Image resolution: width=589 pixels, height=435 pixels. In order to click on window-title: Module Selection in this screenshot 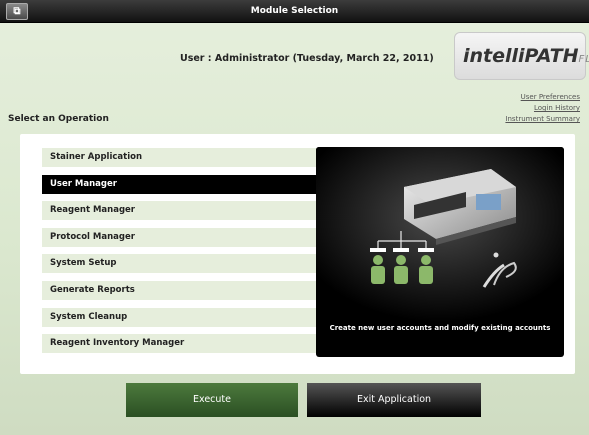, I will do `click(294, 11)`.